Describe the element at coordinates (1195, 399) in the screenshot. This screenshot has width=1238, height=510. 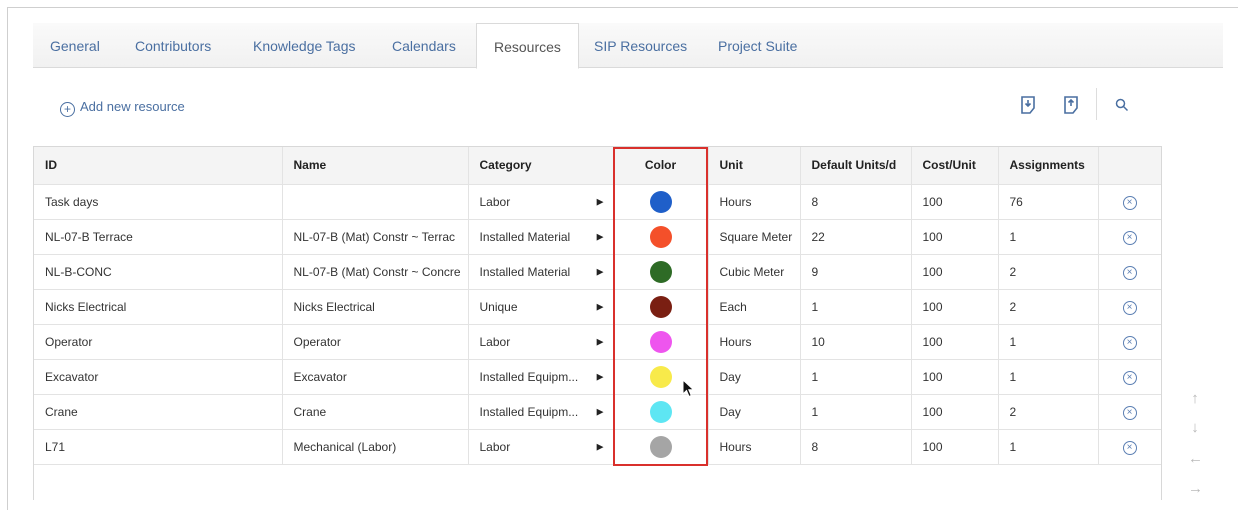
I see `move-up-icon: ↑` at that location.